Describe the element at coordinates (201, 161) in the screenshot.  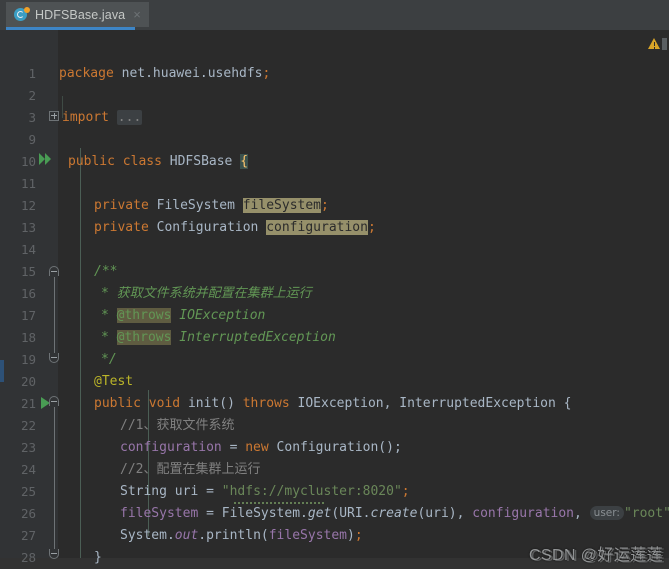
I see `token-class-name: HDFSBase` at that location.